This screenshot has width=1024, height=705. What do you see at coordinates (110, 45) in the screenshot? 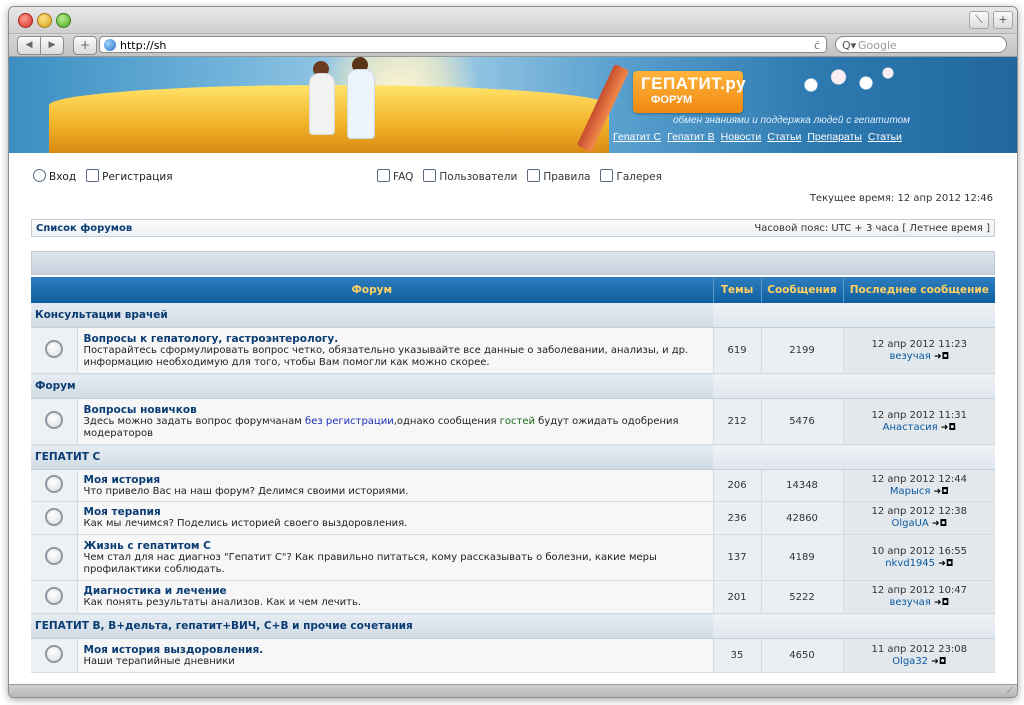
I see `globe-icon` at bounding box center [110, 45].